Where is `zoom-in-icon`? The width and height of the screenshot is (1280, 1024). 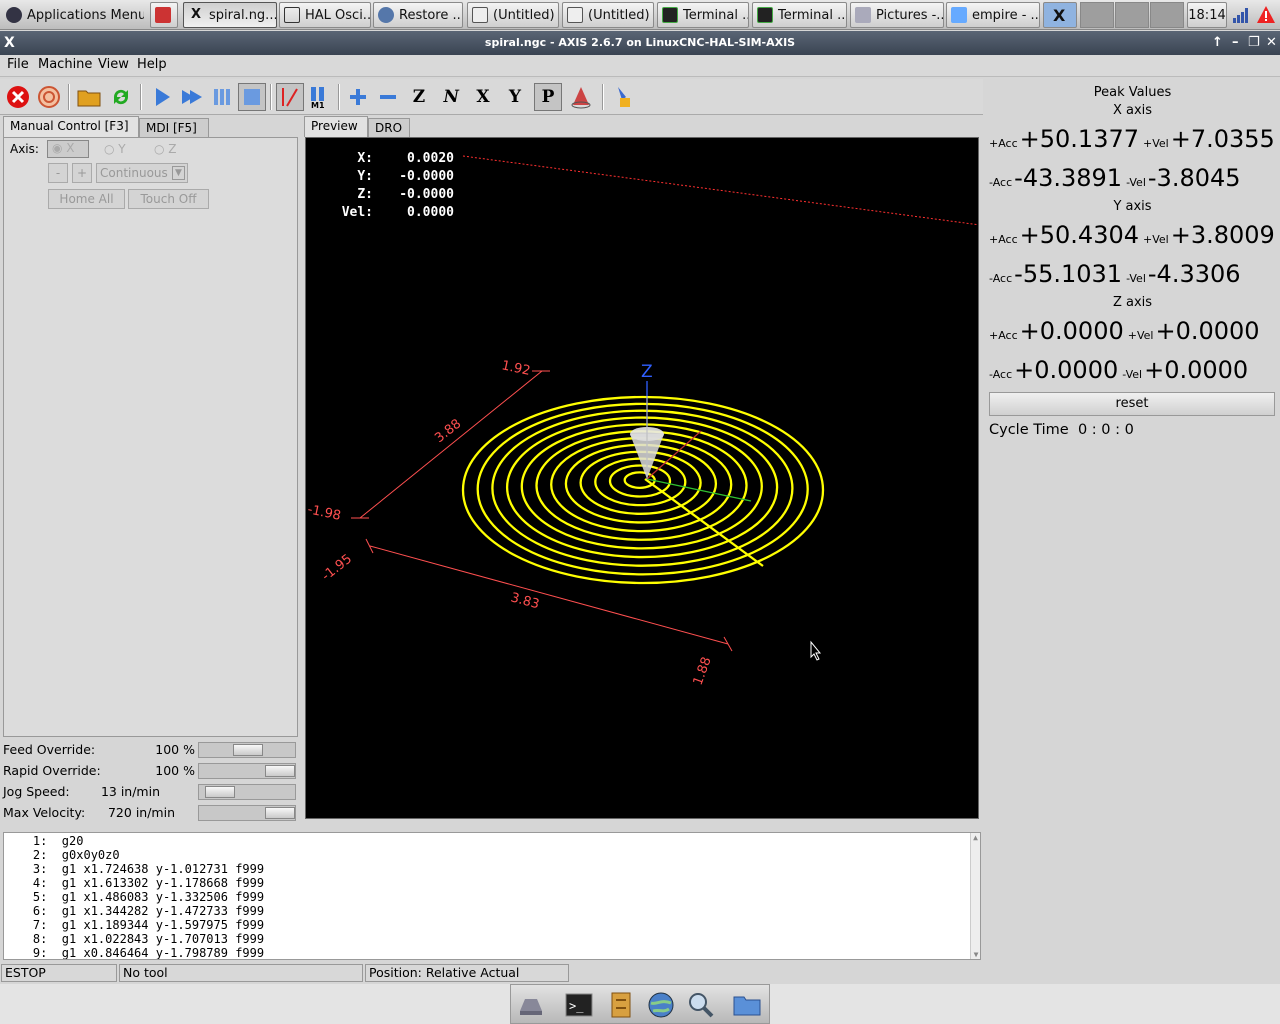
zoom-in-icon is located at coordinates (358, 97).